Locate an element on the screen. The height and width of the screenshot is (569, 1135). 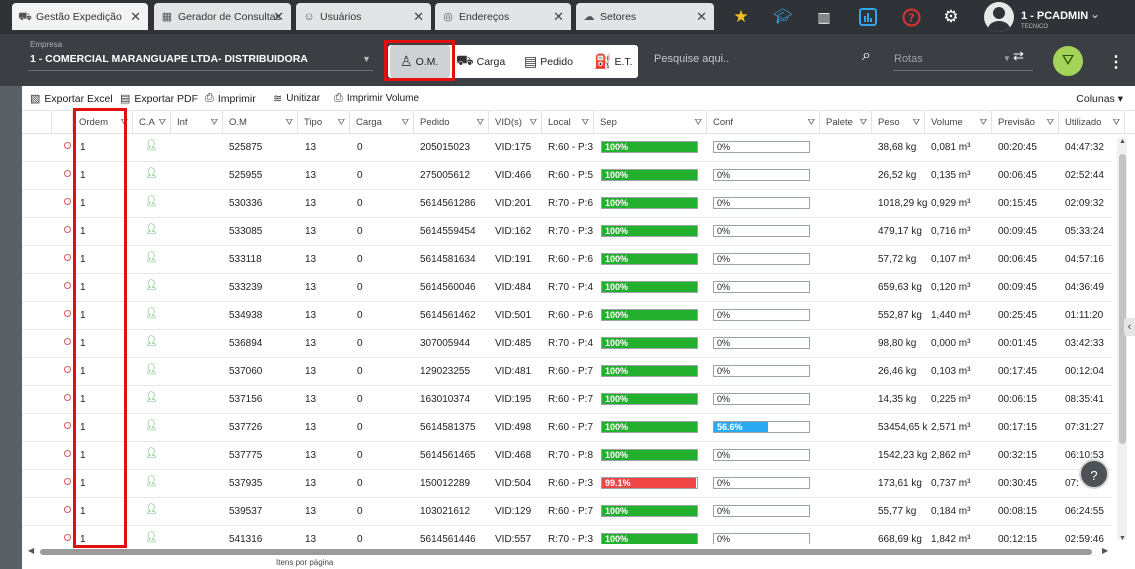
vertical-scroll-thumb is located at coordinates (1122, 299).